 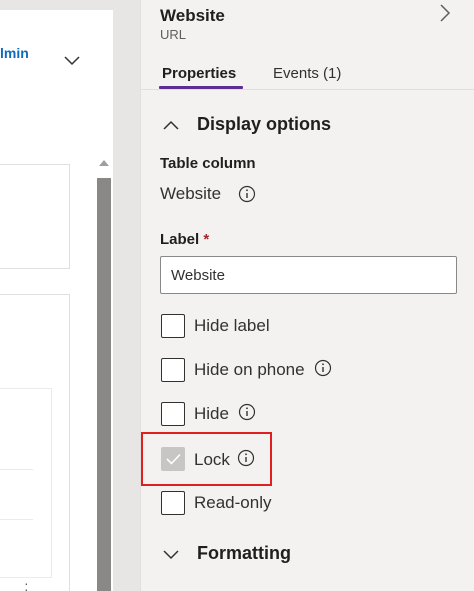 I want to click on hide-label-text: Hide label, so click(x=232, y=325).